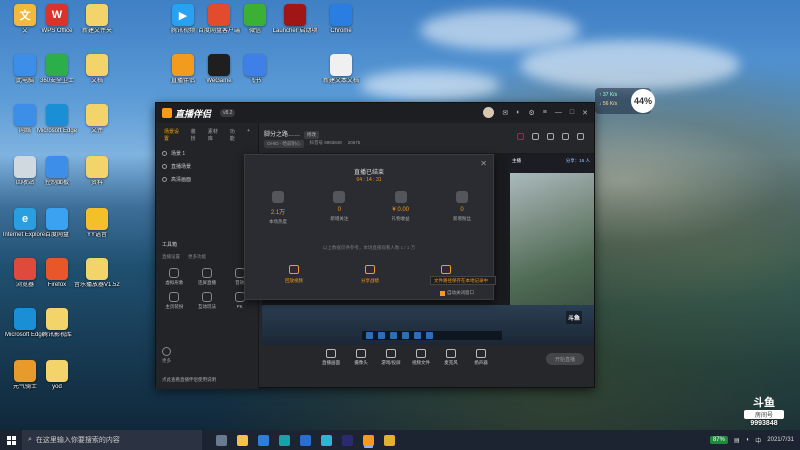 This screenshot has width=800, height=450. I want to click on desktop-icon: yod, so click(57, 375).